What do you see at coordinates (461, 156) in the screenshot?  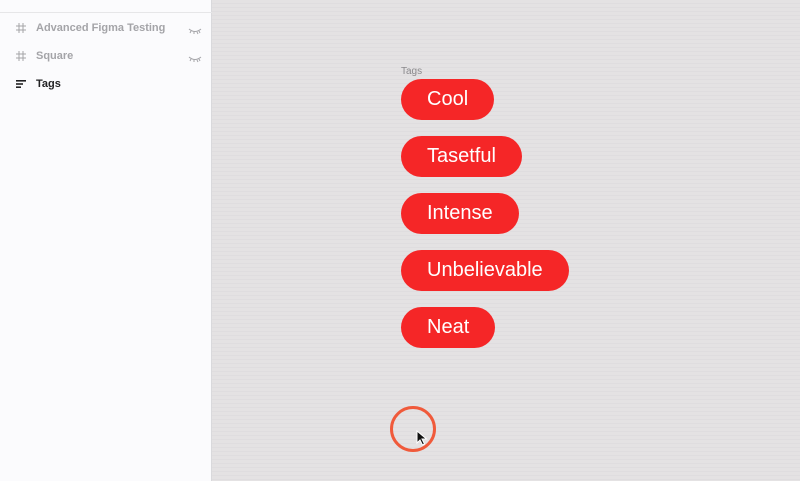 I see `tag-tasetful: Tasetful` at bounding box center [461, 156].